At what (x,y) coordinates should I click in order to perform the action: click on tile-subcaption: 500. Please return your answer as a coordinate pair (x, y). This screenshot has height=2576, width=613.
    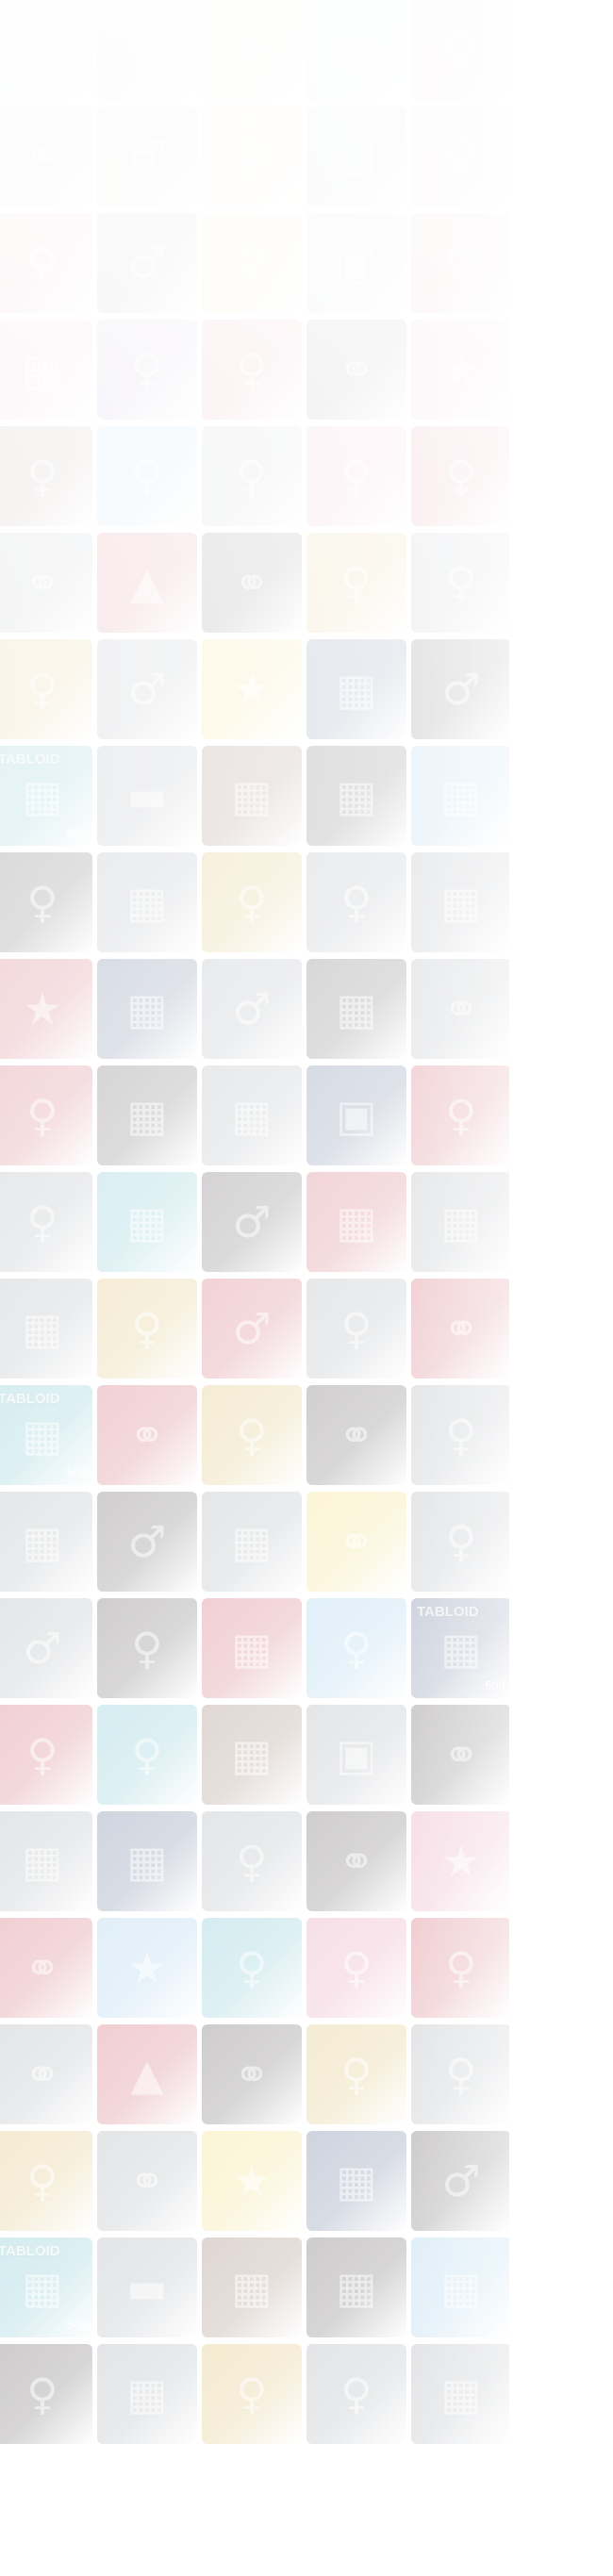
    Looking at the image, I should click on (76, 1472).